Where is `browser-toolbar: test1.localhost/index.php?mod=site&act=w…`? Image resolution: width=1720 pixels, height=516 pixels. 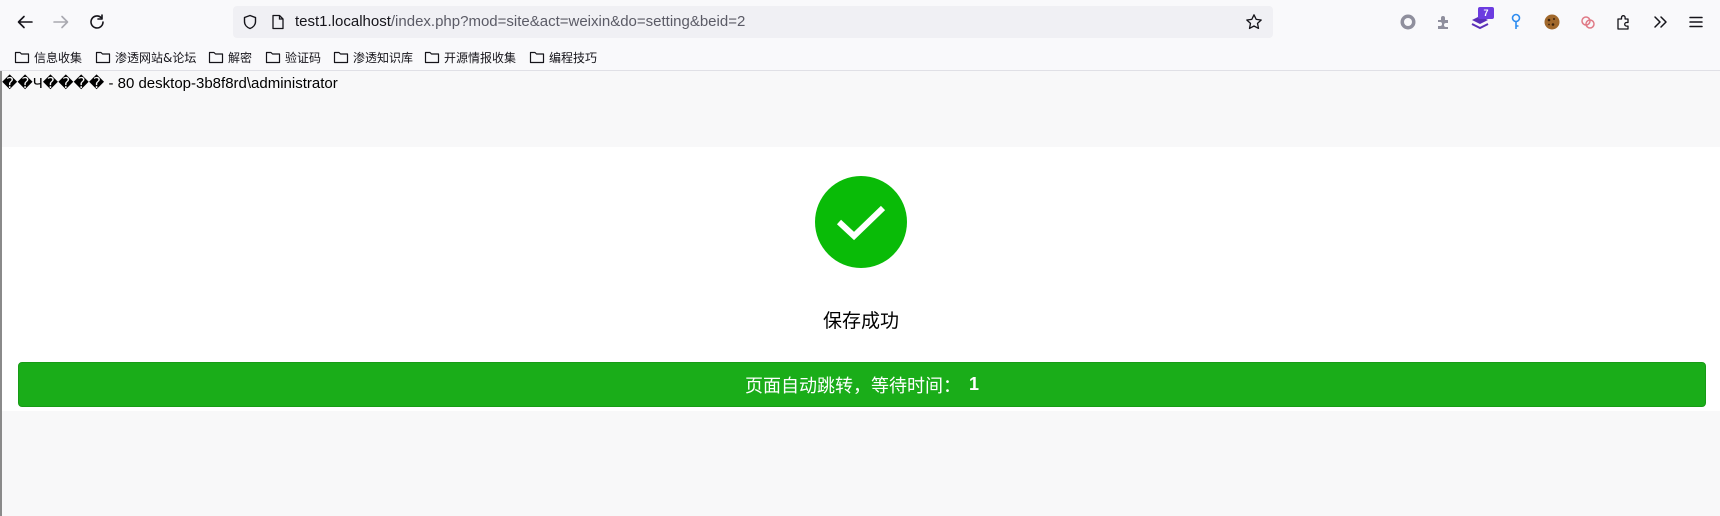
browser-toolbar: test1.localhost/index.php?mod=site&act=w… is located at coordinates (860, 21).